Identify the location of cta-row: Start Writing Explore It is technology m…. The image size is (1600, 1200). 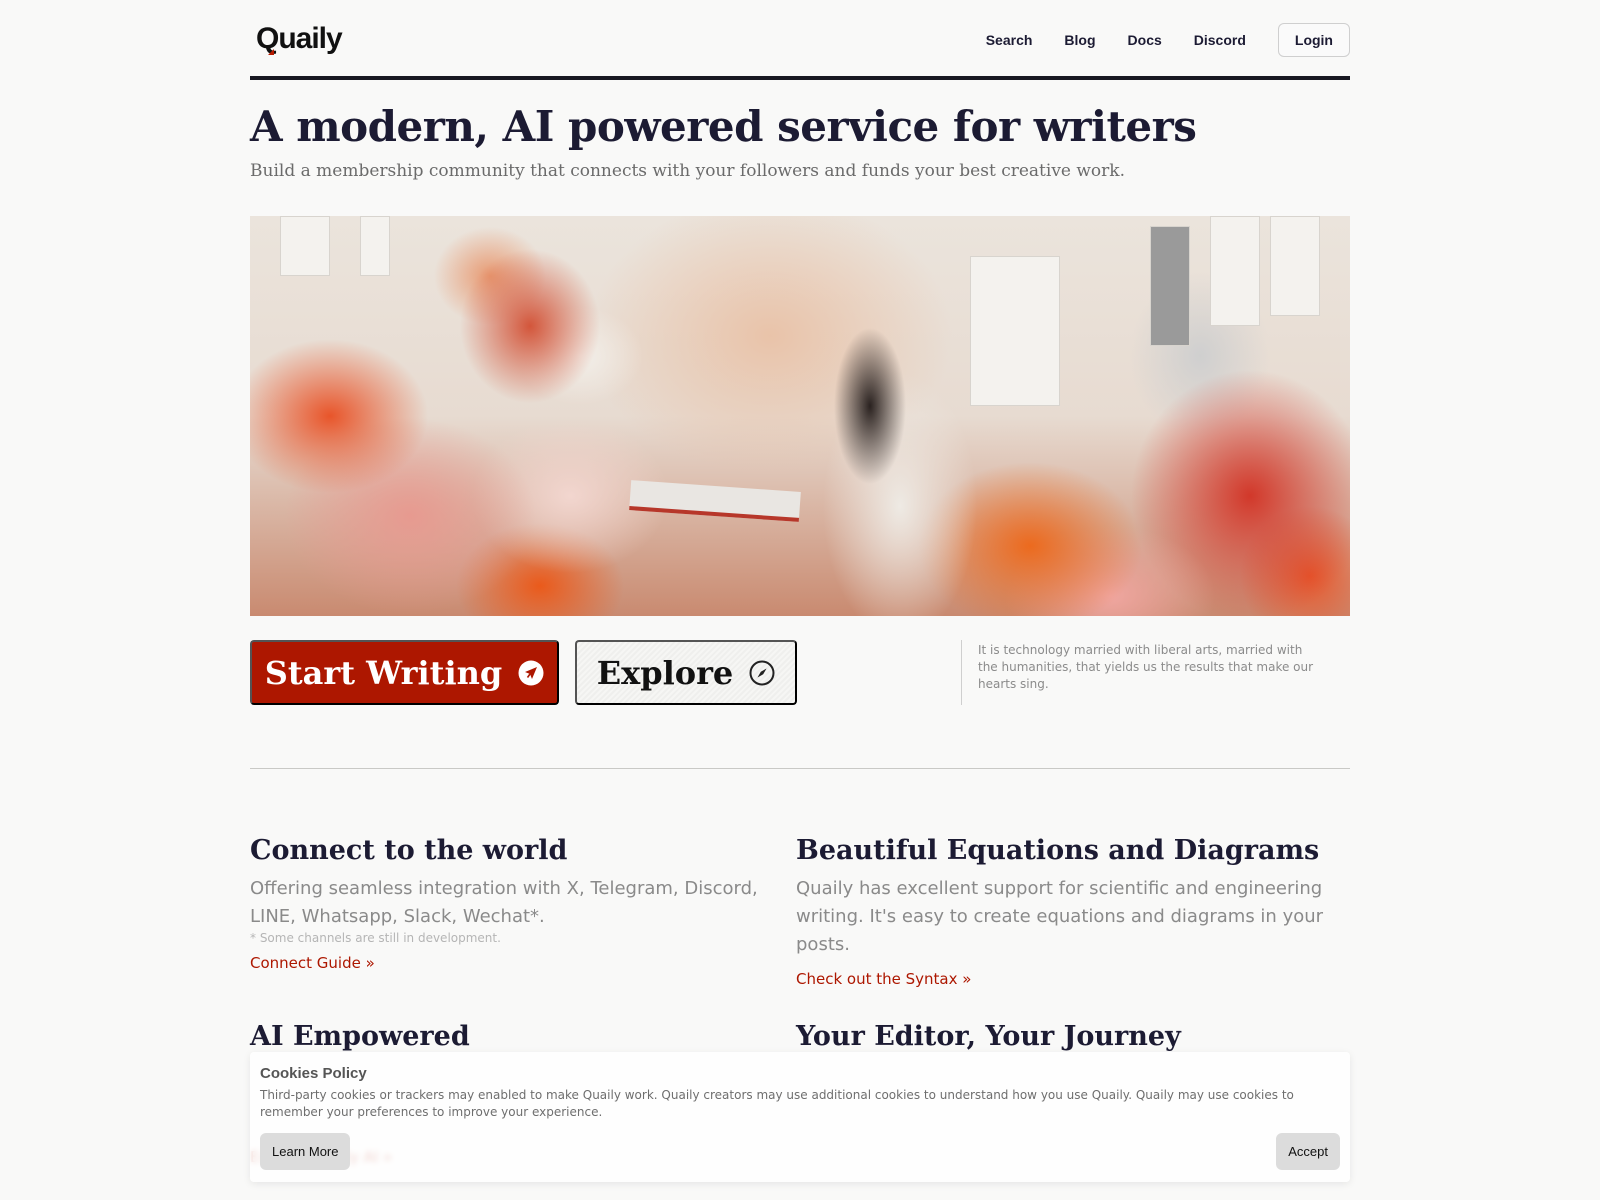
(800, 672).